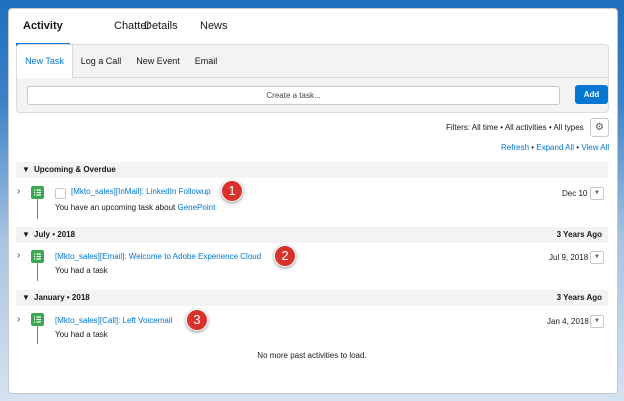 The image size is (624, 401). Describe the element at coordinates (312, 170) in the screenshot. I see `section-upcoming: ▼ Upcoming & Overdue` at that location.